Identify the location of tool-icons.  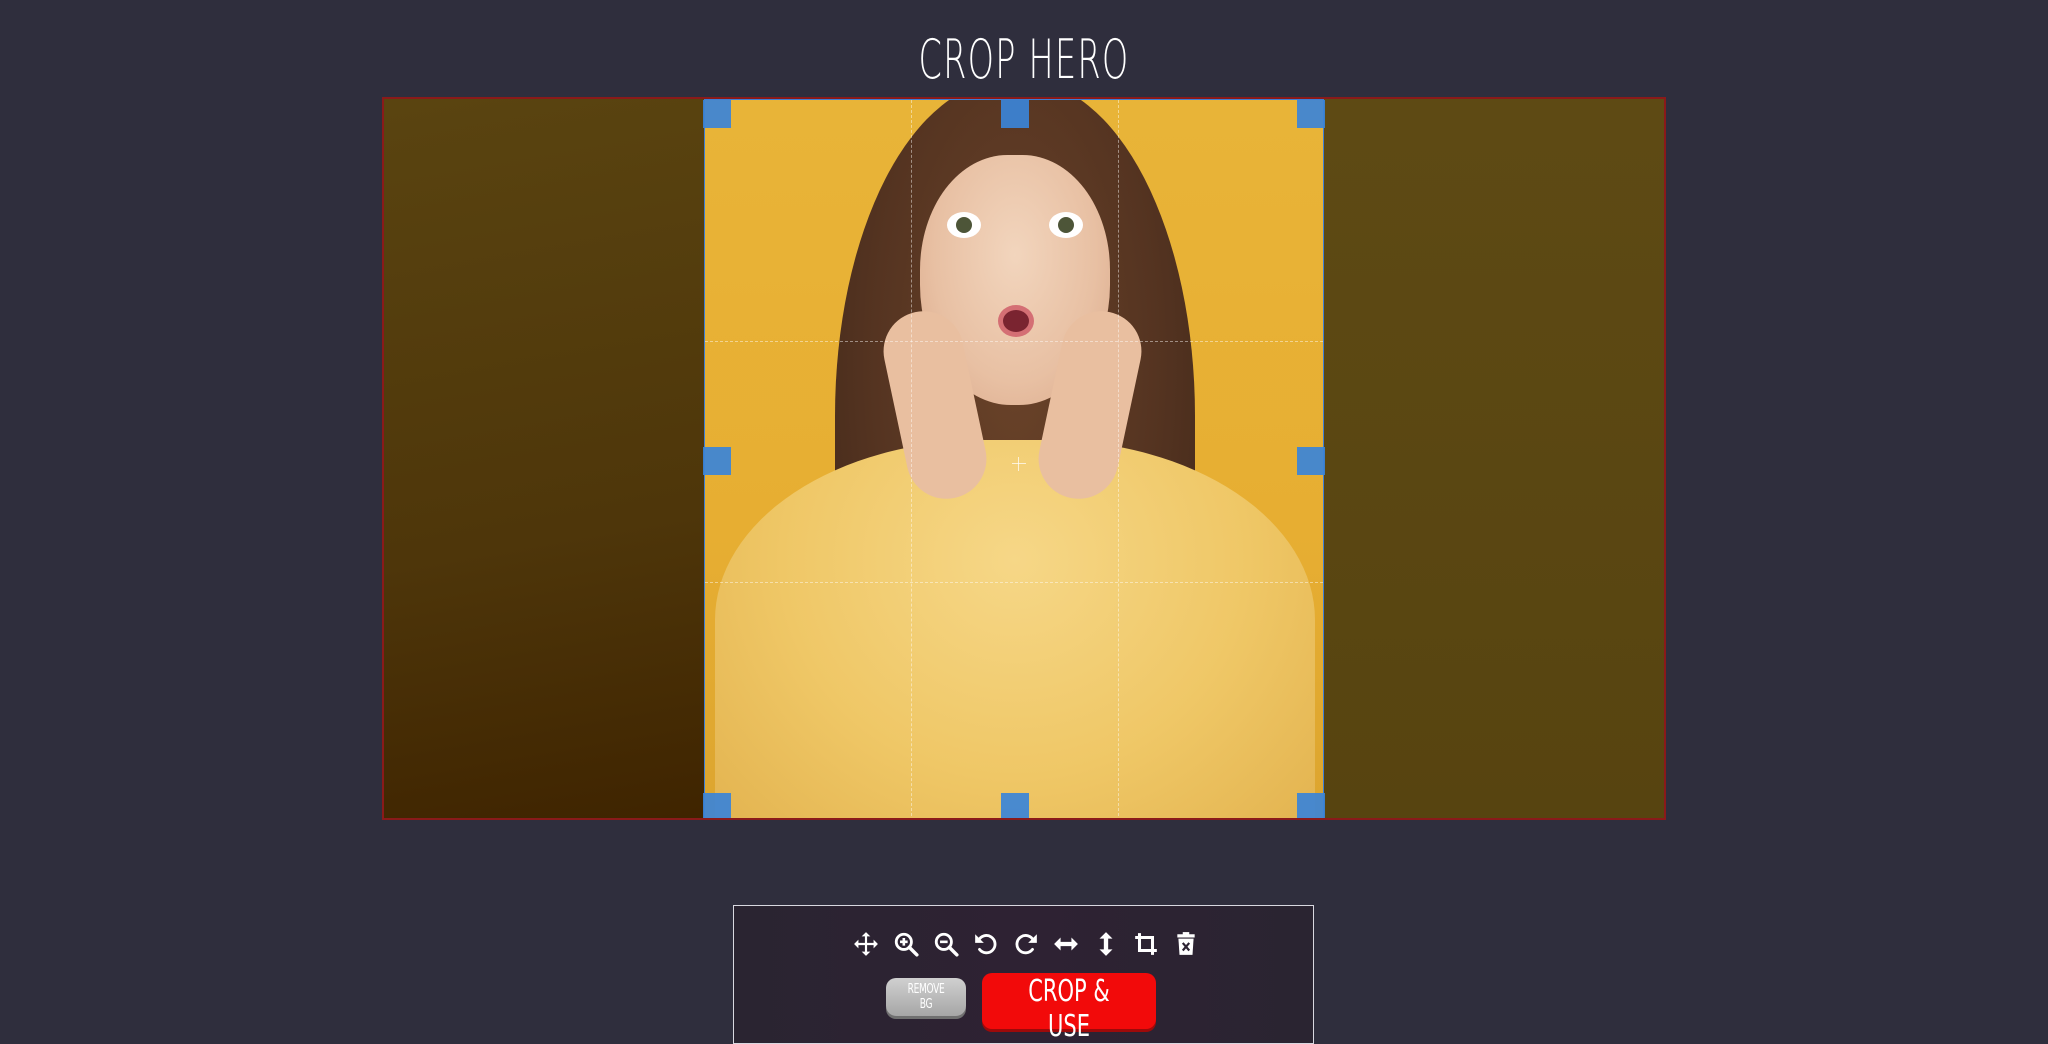
(1026, 944).